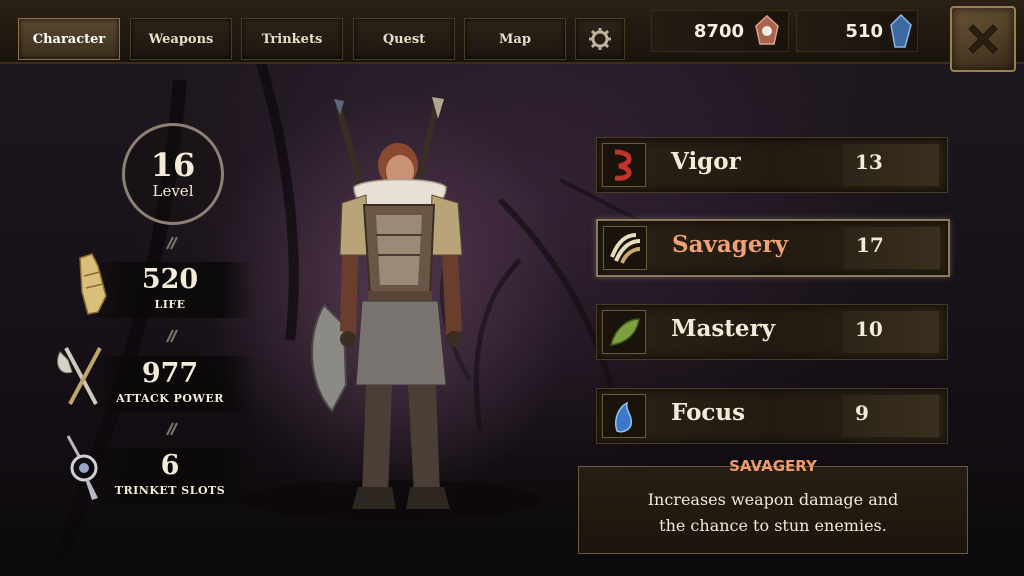 This screenshot has height=576, width=1024. What do you see at coordinates (173, 191) in the screenshot?
I see `level-label: Level` at bounding box center [173, 191].